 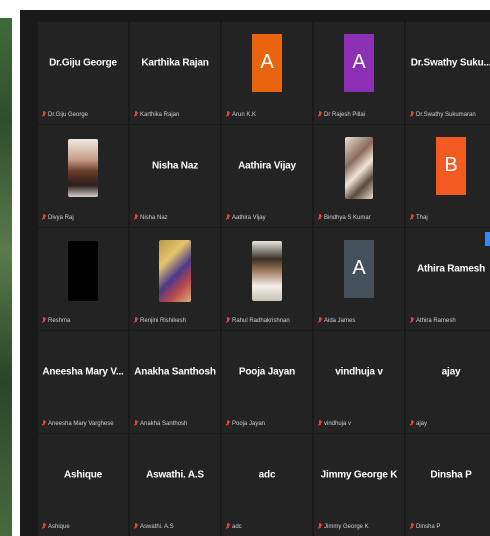 I want to click on participant-label-text: Dr.Giju George, so click(x=68, y=114).